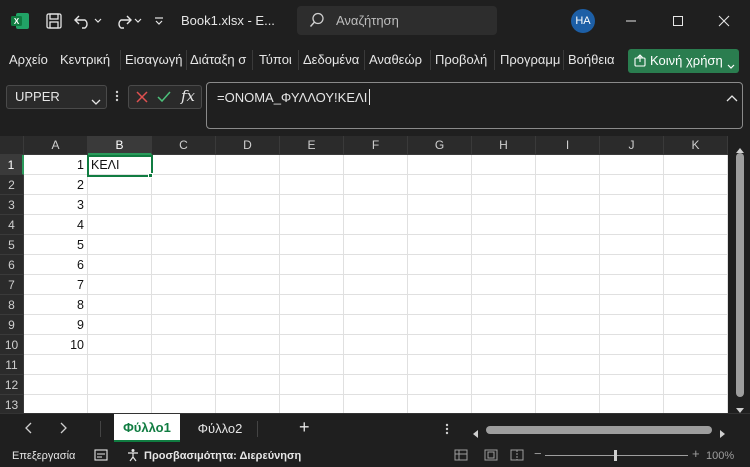  Describe the element at coordinates (583, 21) in the screenshot. I see `user-avatar: HA` at that location.